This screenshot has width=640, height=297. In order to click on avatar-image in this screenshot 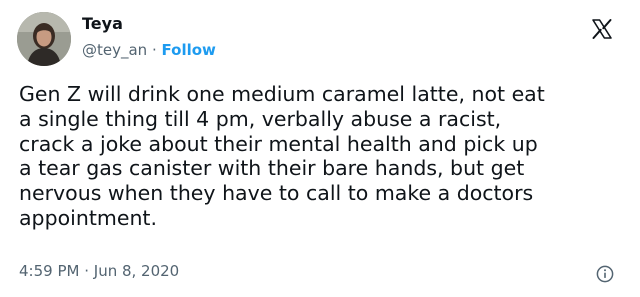, I will do `click(44, 39)`.